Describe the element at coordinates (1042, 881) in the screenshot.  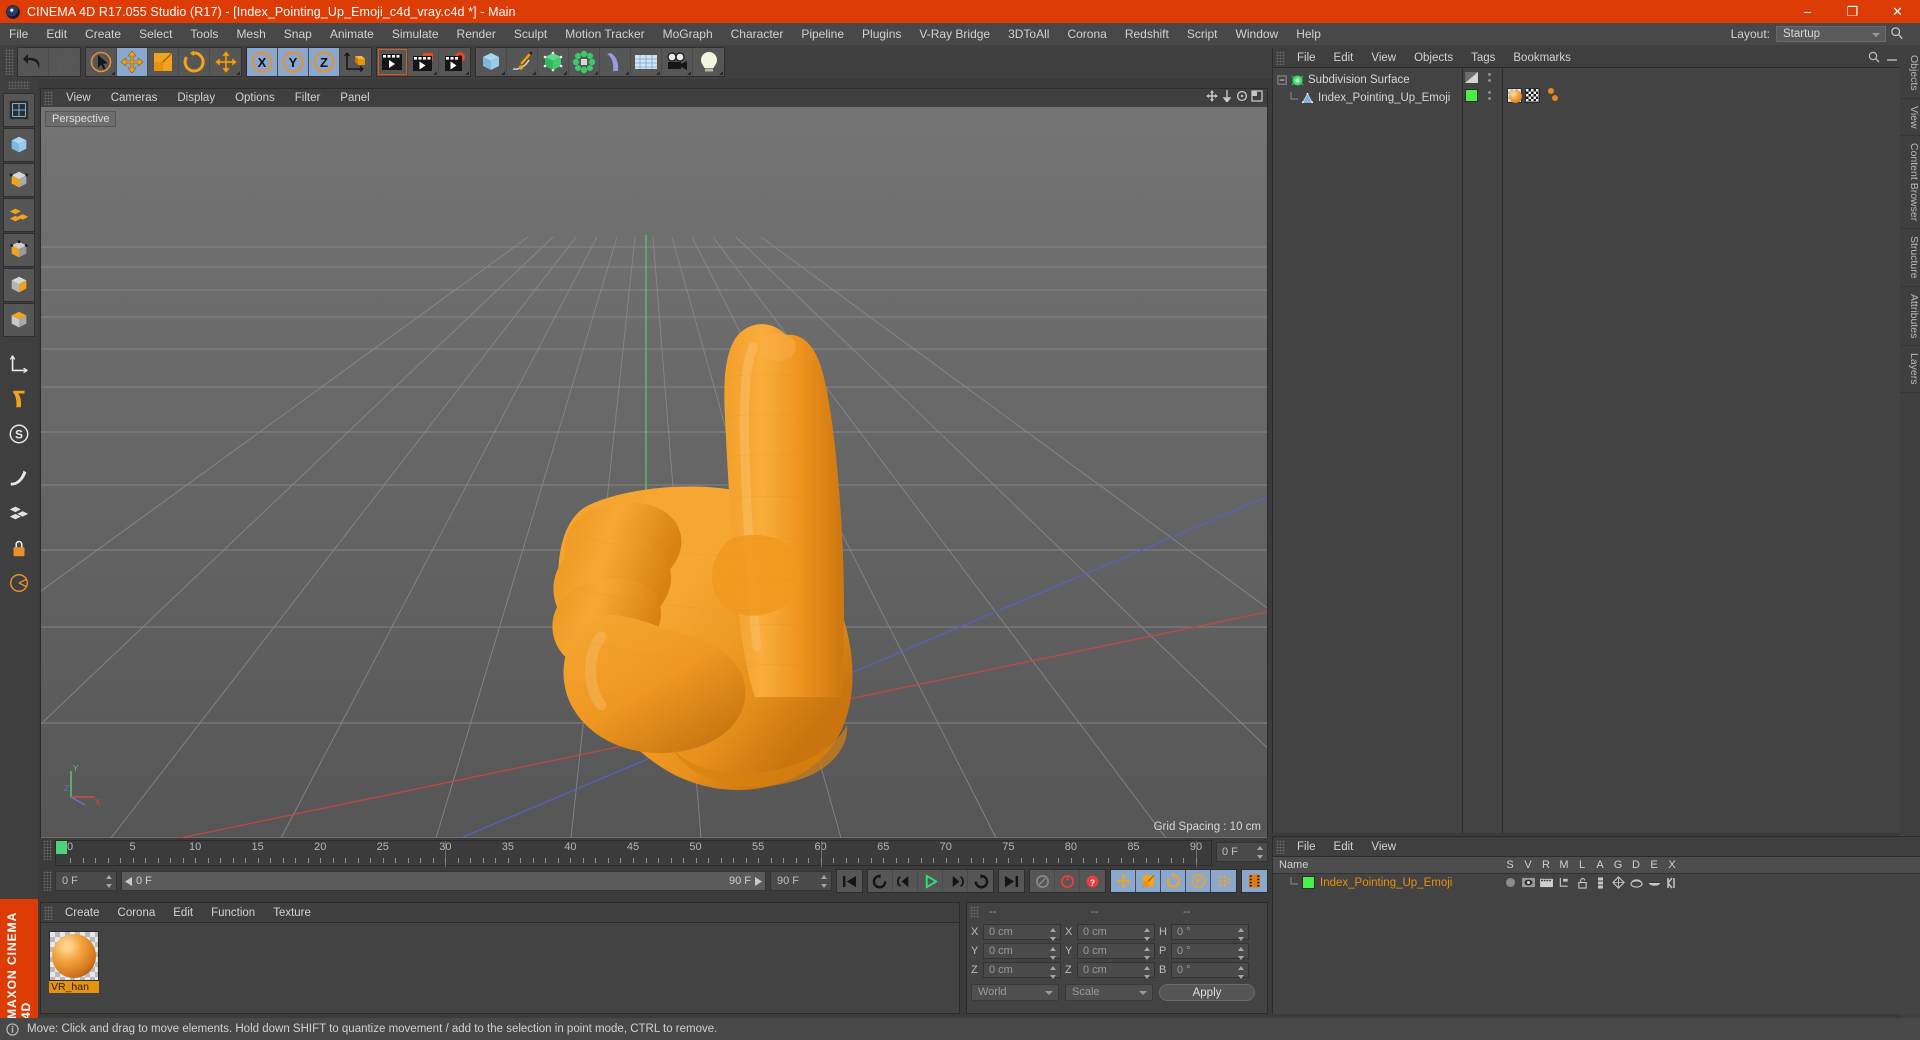
I see `record-active-objects-button` at that location.